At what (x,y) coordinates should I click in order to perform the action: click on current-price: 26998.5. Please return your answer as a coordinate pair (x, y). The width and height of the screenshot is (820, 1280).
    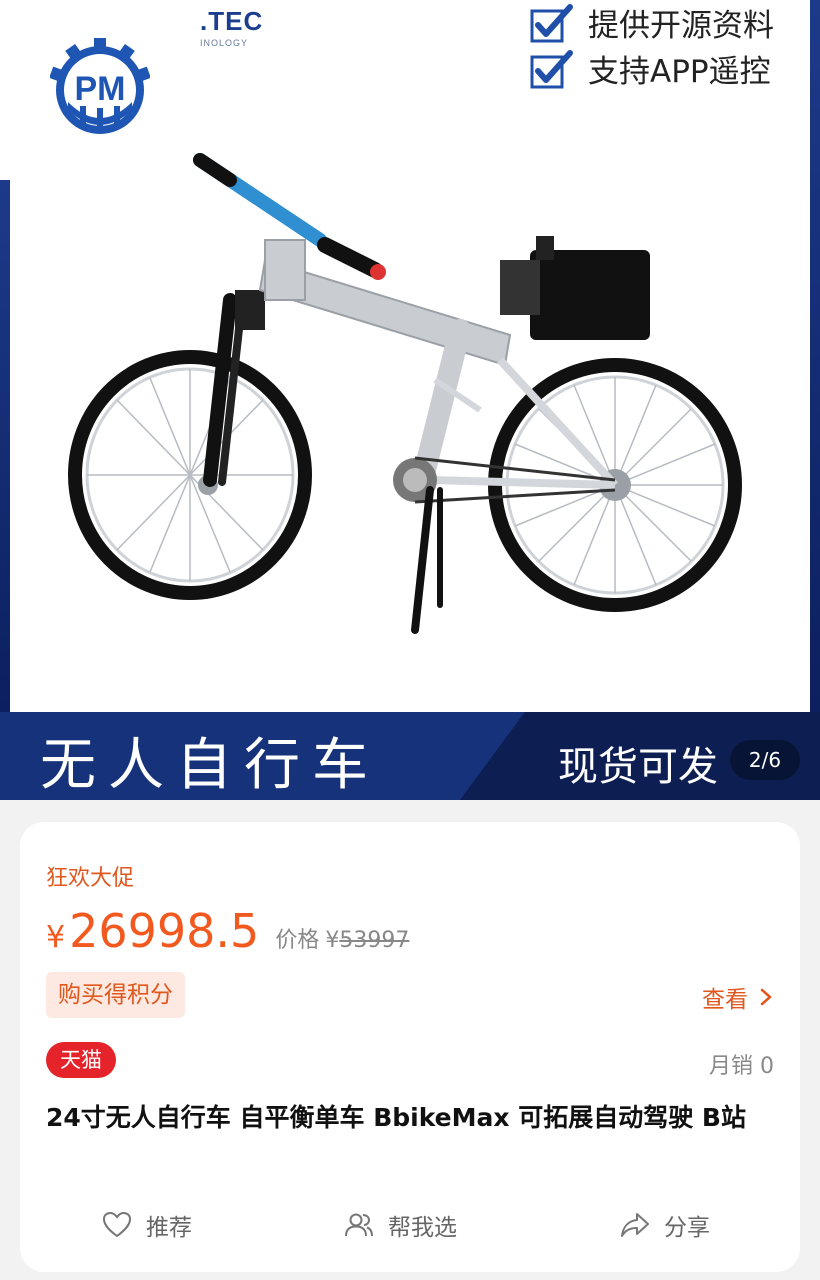
    Looking at the image, I should click on (164, 931).